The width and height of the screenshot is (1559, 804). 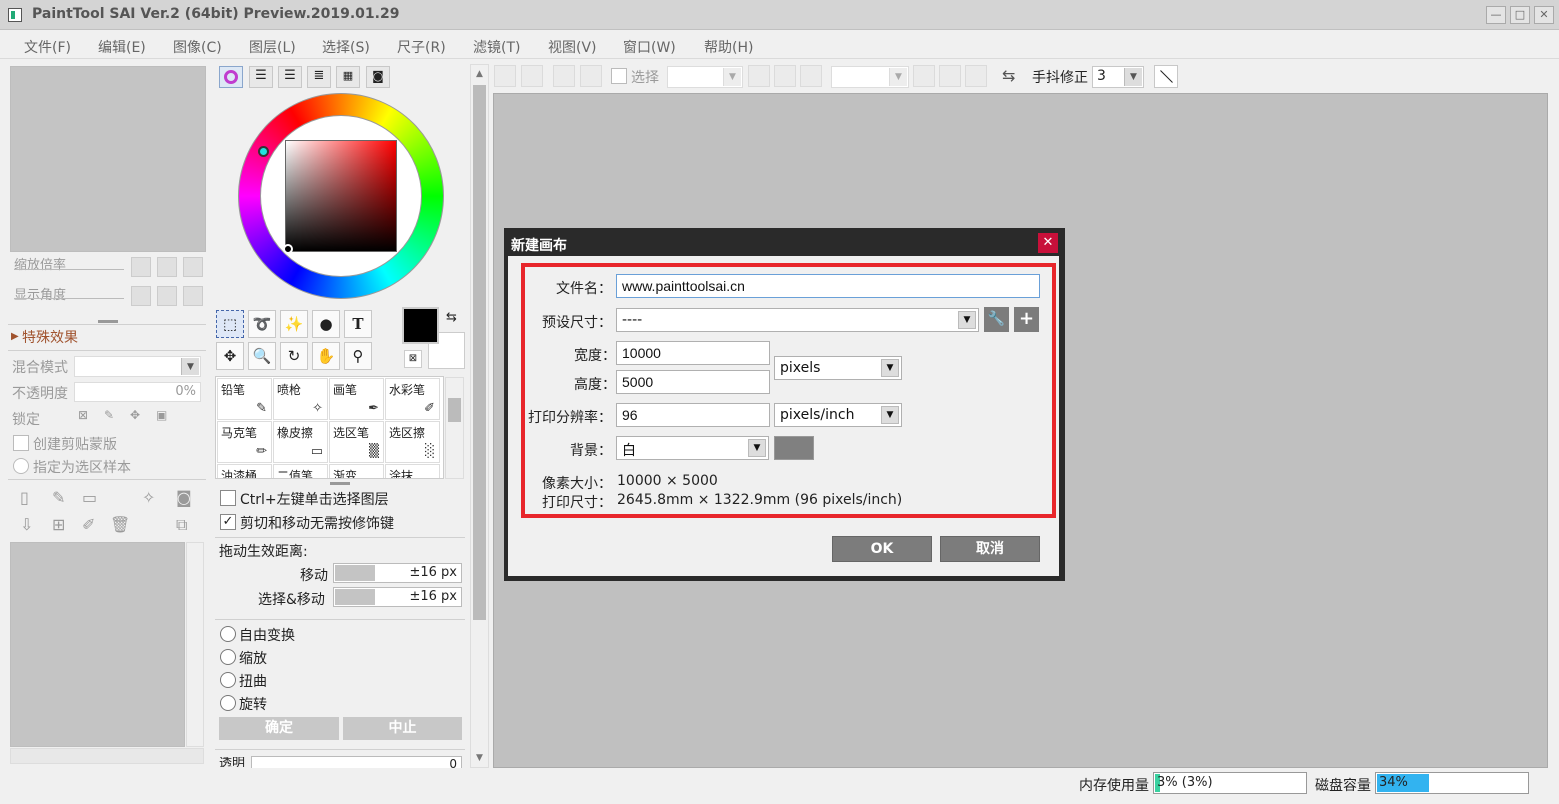 I want to click on lock-all-icon: ▣, so click(x=161, y=415).